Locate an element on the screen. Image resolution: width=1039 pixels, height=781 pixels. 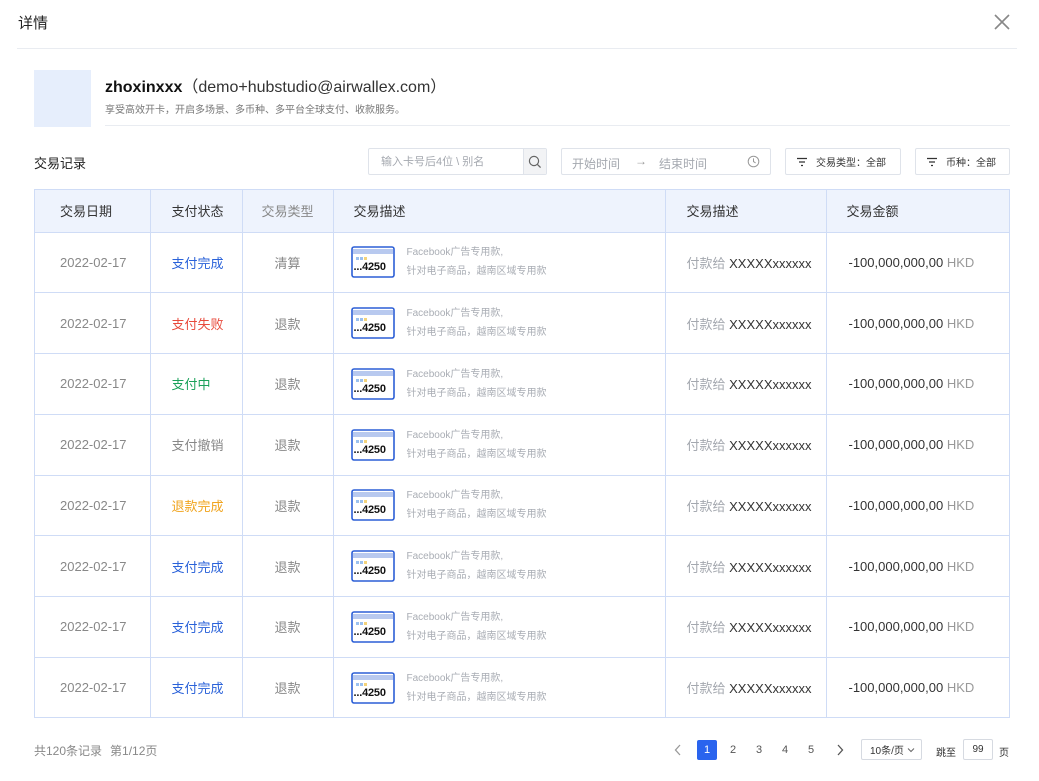
page-size-select: 10条/页 is located at coordinates (891, 749).